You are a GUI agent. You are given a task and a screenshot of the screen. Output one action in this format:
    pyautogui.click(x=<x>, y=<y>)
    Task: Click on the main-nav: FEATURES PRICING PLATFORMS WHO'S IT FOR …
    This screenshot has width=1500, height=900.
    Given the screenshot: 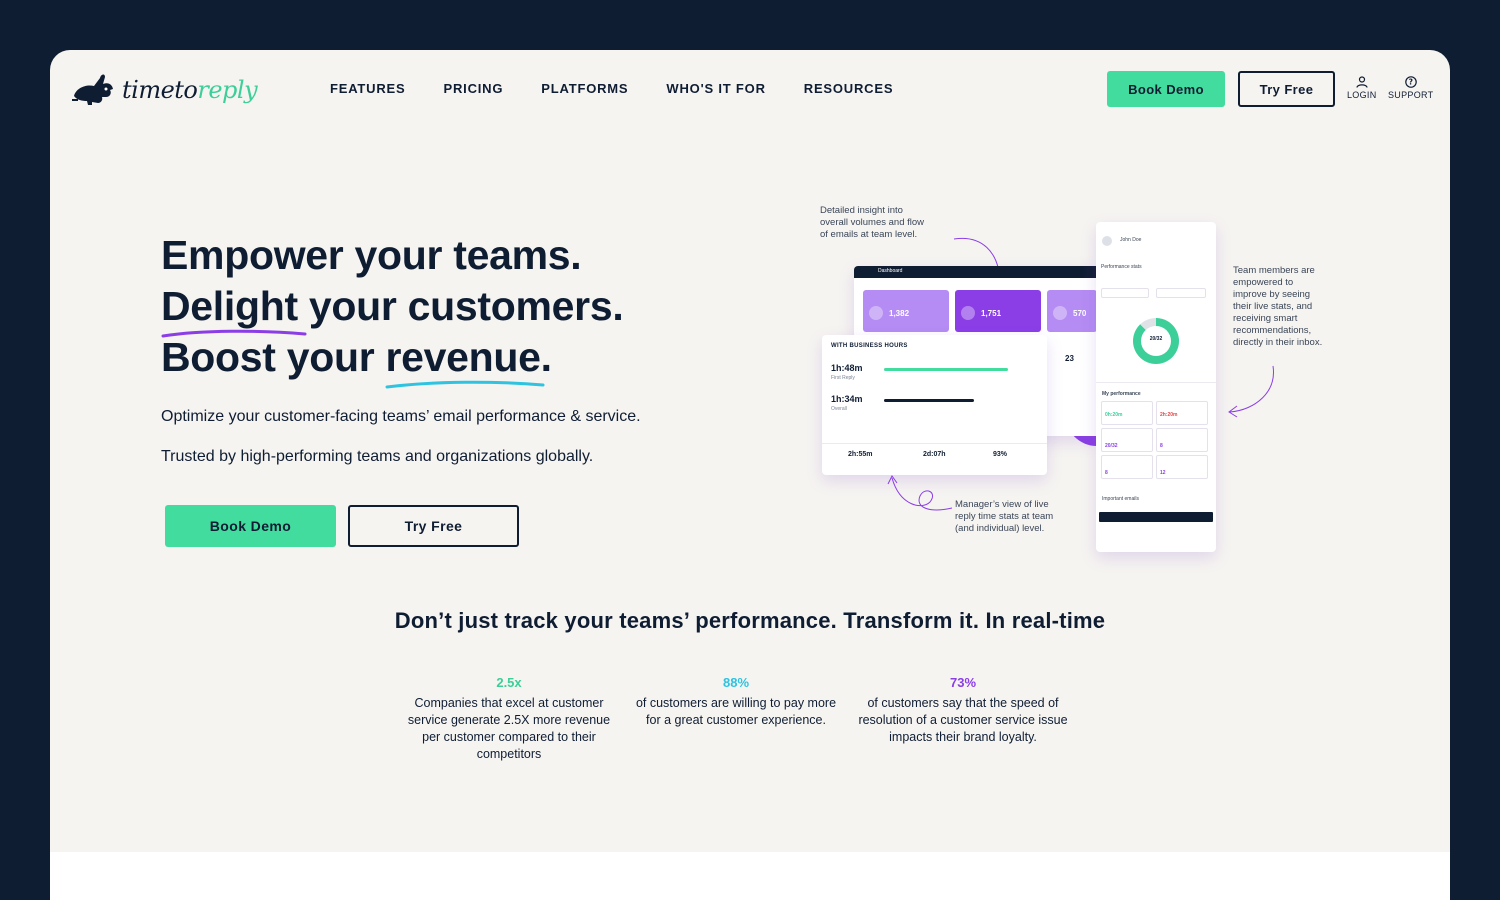 What is the action you would take?
    pyautogui.click(x=611, y=88)
    